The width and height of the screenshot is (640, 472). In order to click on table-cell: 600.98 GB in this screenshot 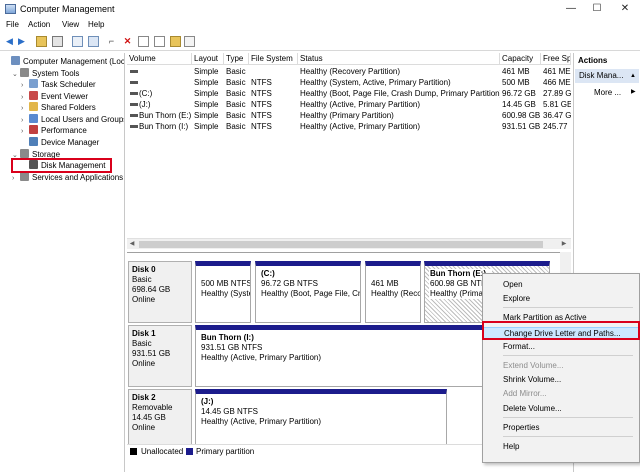, I will do `click(520, 115)`.